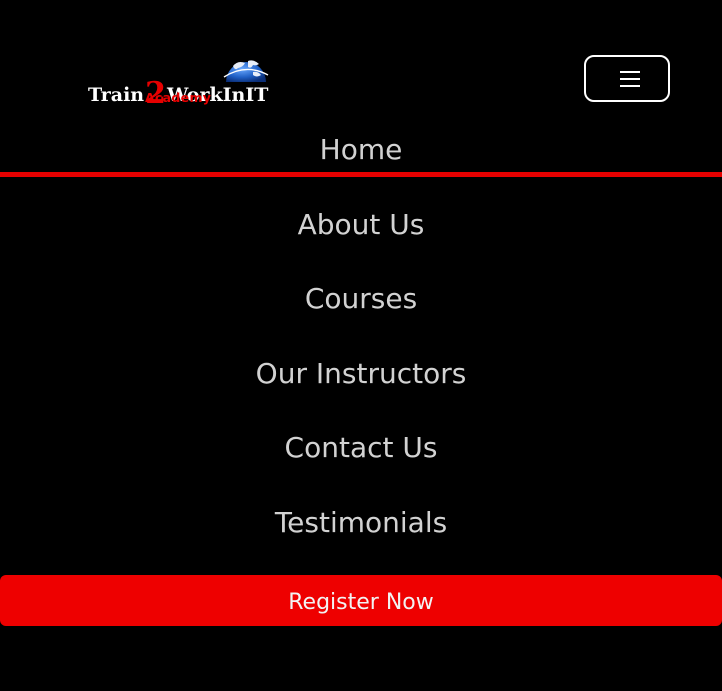 Image resolution: width=722 pixels, height=691 pixels. What do you see at coordinates (178, 97) in the screenshot?
I see `logo-subtitle: Academy` at bounding box center [178, 97].